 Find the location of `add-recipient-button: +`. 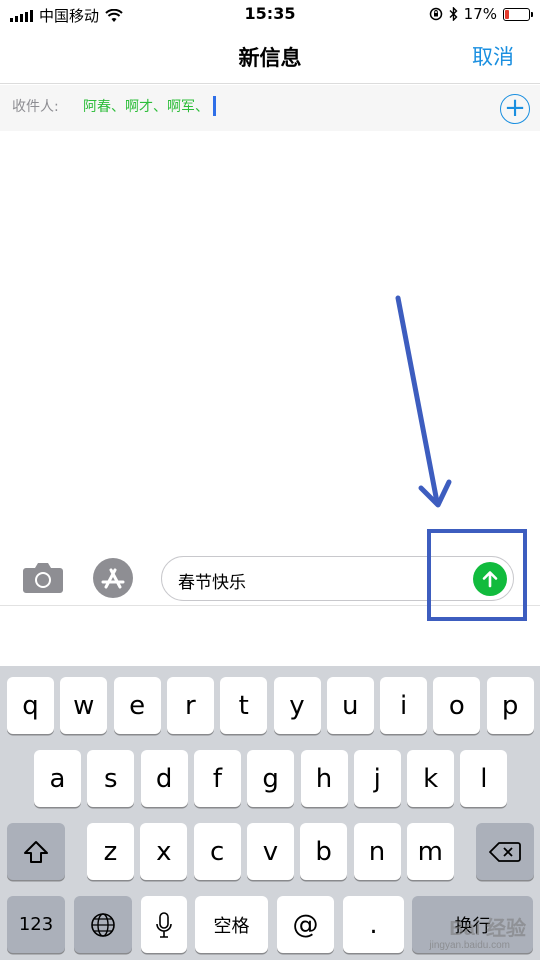

add-recipient-button: + is located at coordinates (515, 109).